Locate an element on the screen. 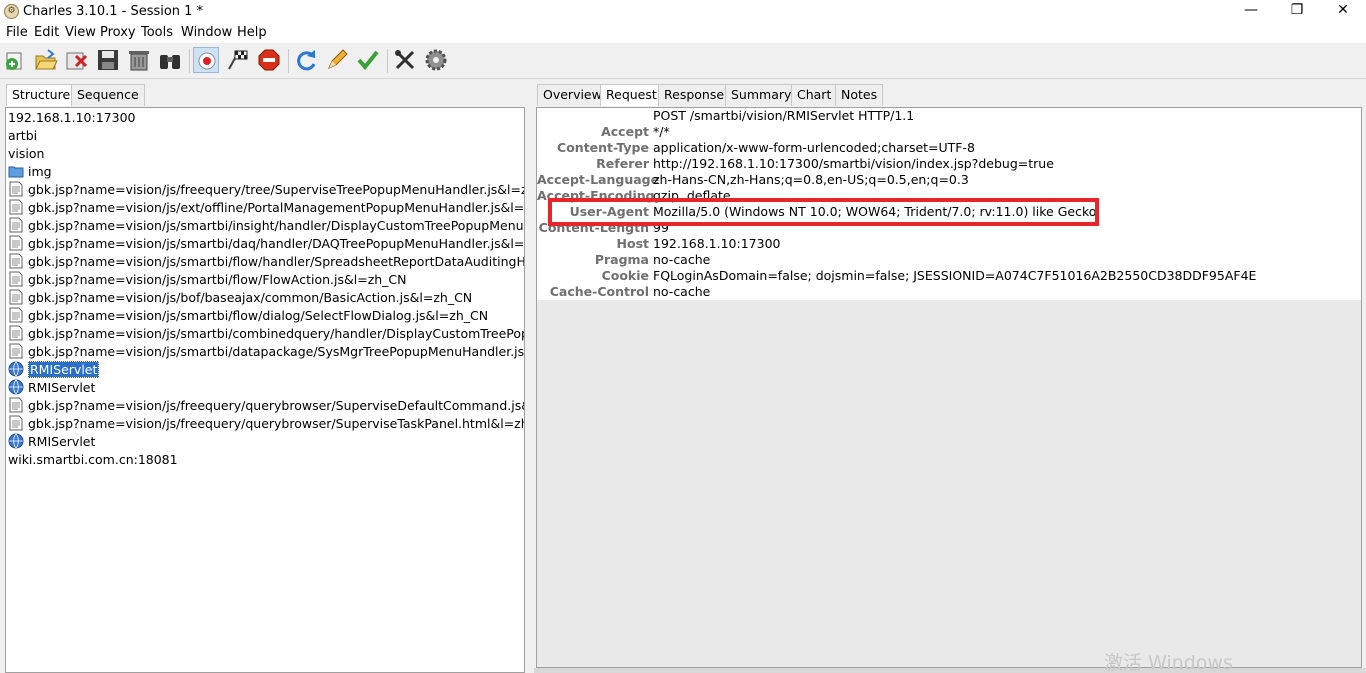 This screenshot has width=1366, height=673. tree-node: 192.168.1.10:17300 is located at coordinates (71, 118).